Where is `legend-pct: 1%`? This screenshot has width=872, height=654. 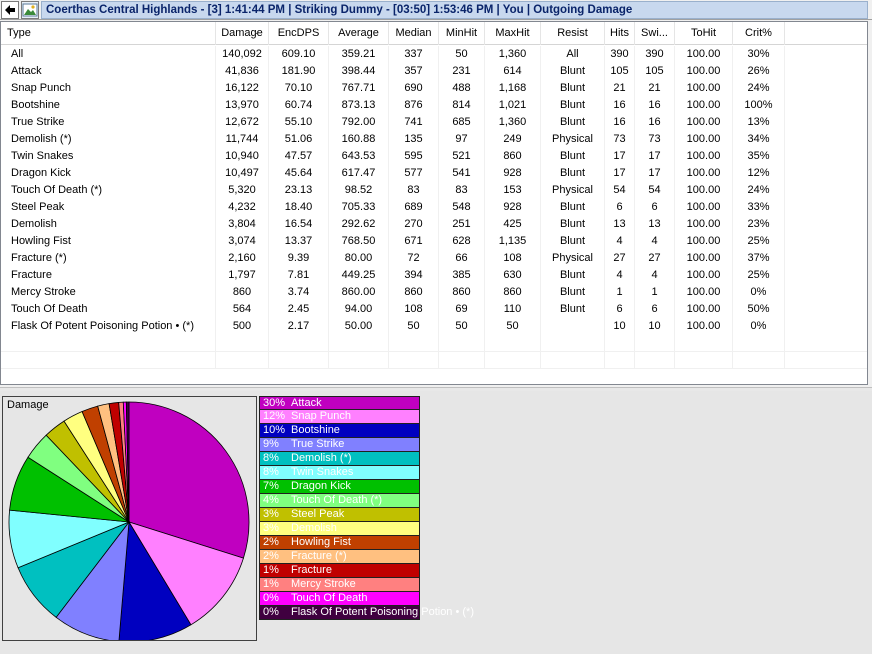 legend-pct: 1% is located at coordinates (271, 584).